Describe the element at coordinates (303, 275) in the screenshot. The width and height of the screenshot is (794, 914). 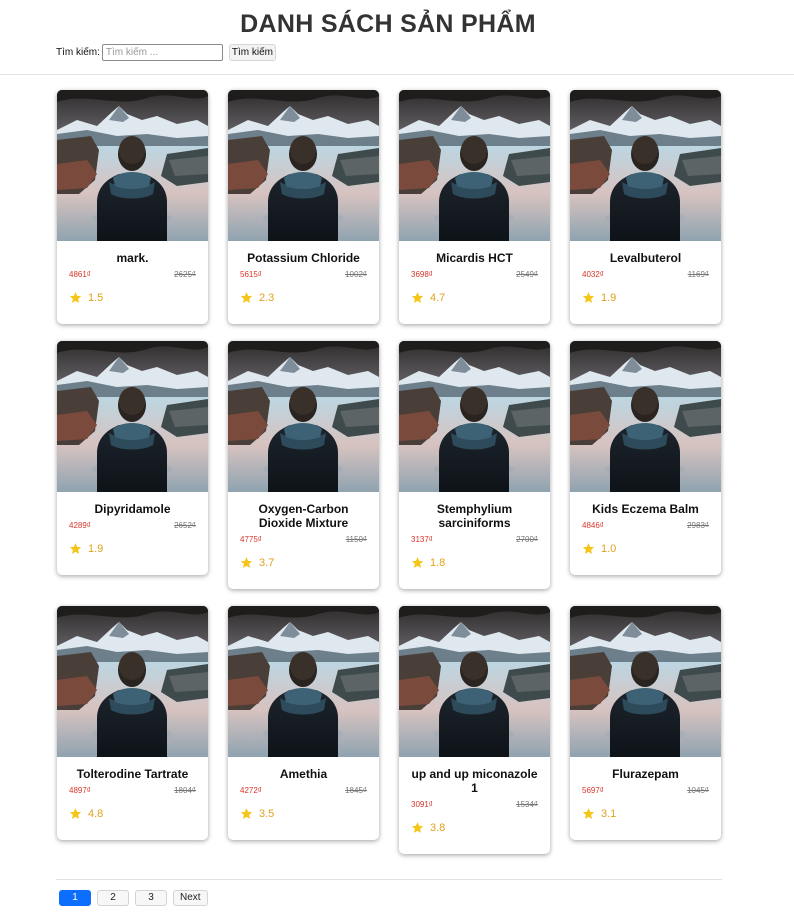
I see `price-row: 5615₫ 1002₫` at that location.